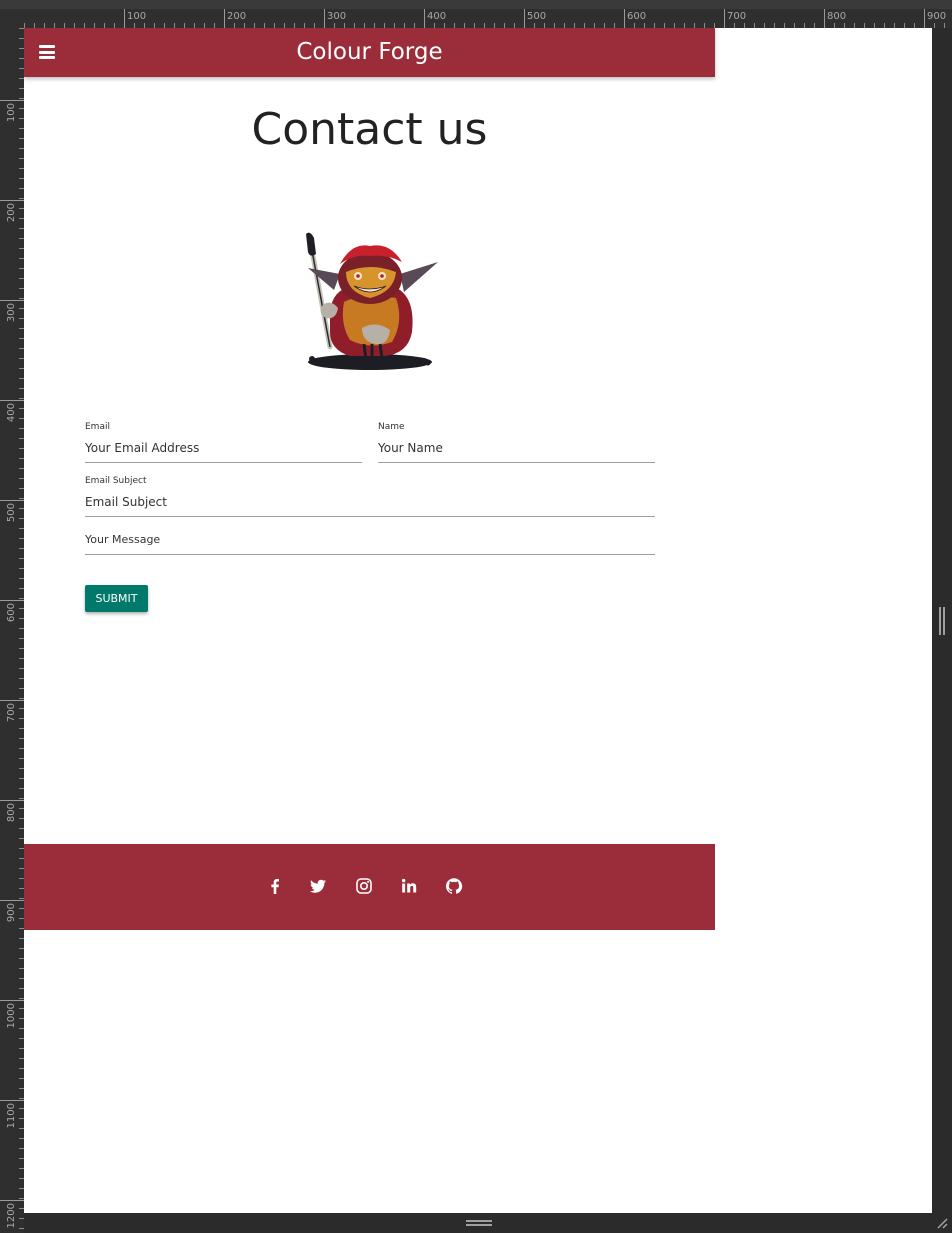 This screenshot has width=952, height=1233. Describe the element at coordinates (942, 621) in the screenshot. I see `width-resize-handle` at that location.